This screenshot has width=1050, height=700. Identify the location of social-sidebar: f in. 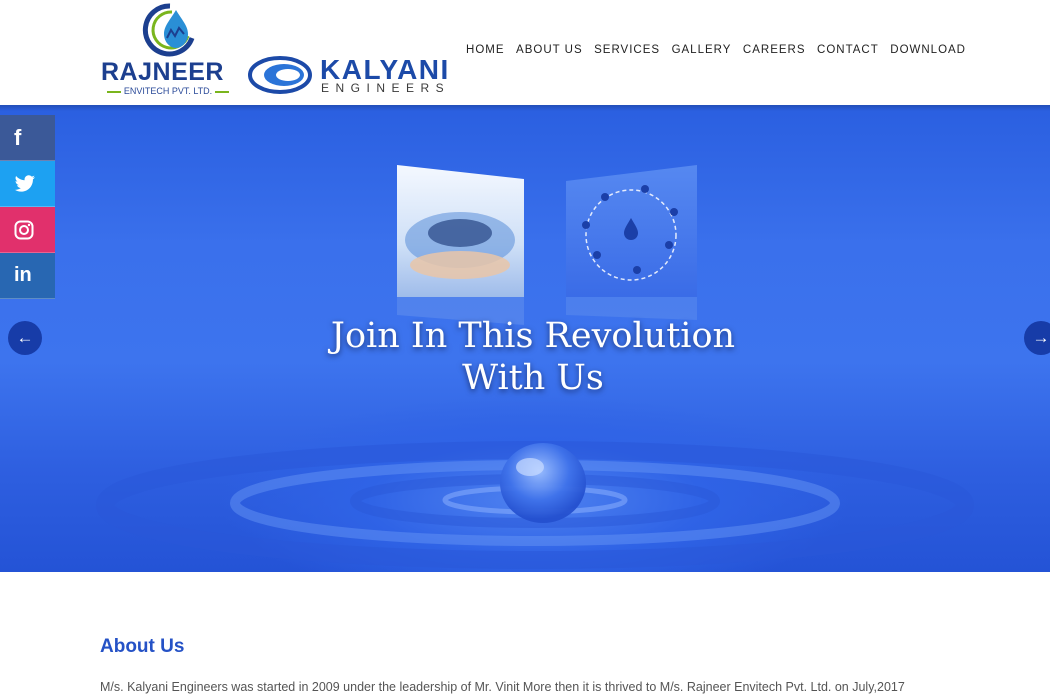
(27, 207).